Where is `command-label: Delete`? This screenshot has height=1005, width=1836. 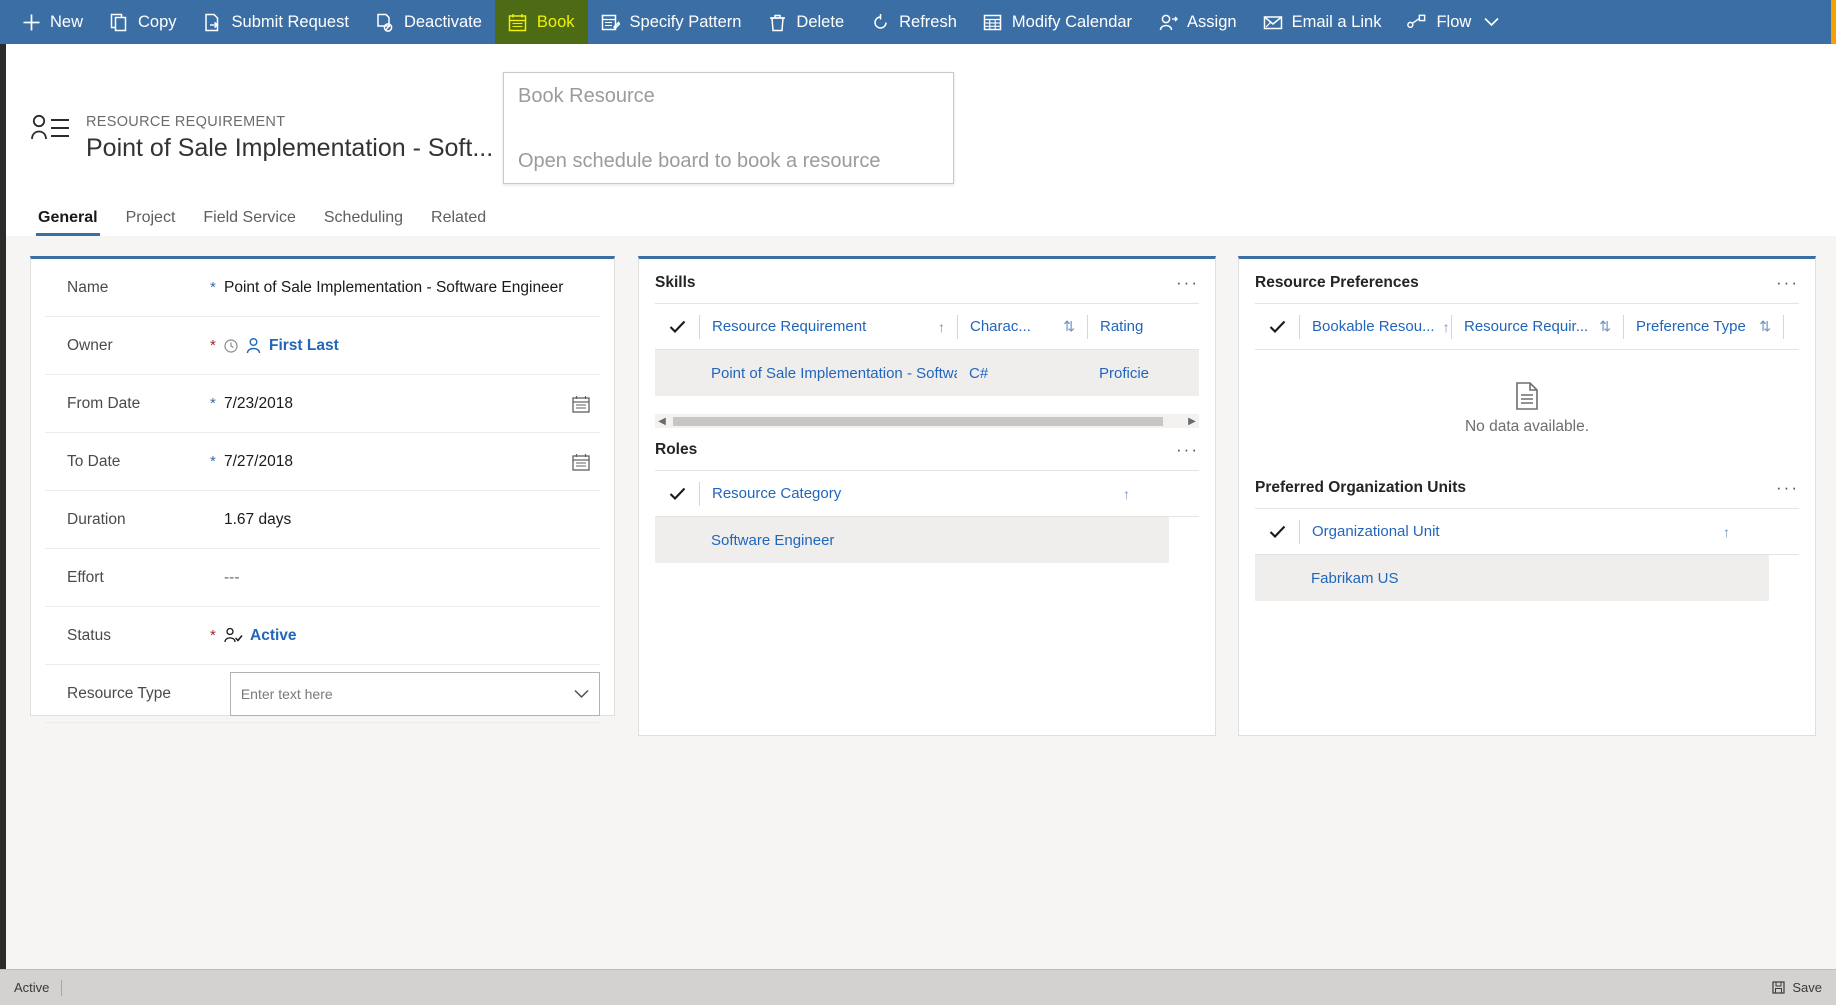
command-label: Delete is located at coordinates (820, 21).